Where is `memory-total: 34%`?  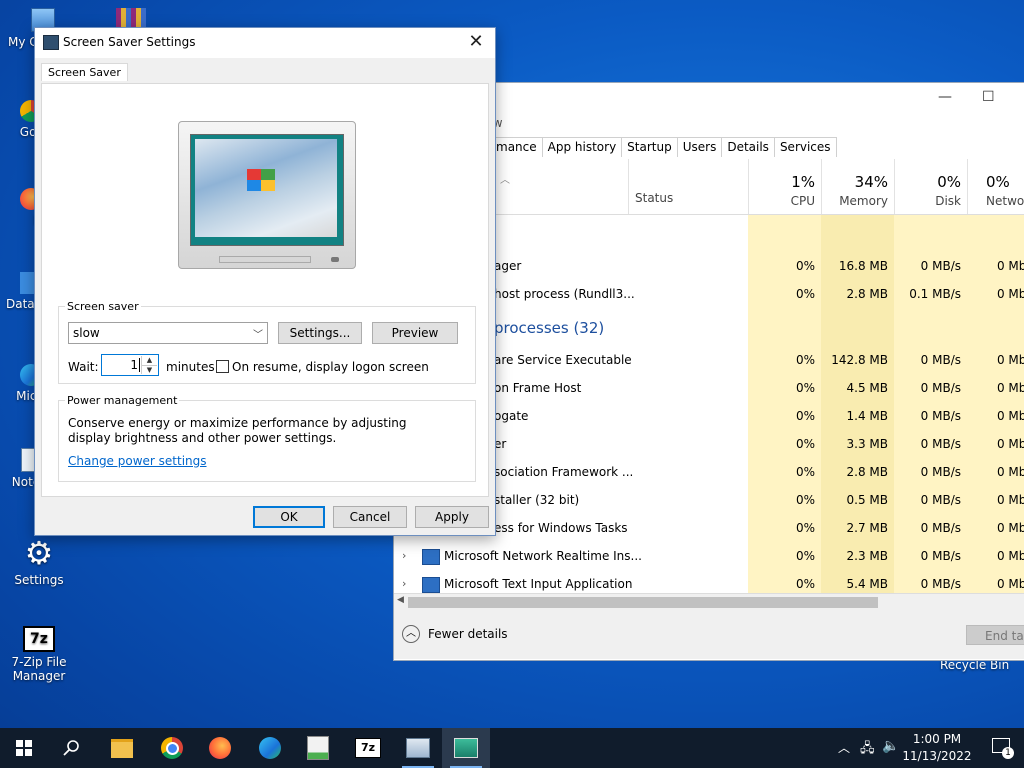
memory-total: 34% is located at coordinates (871, 182).